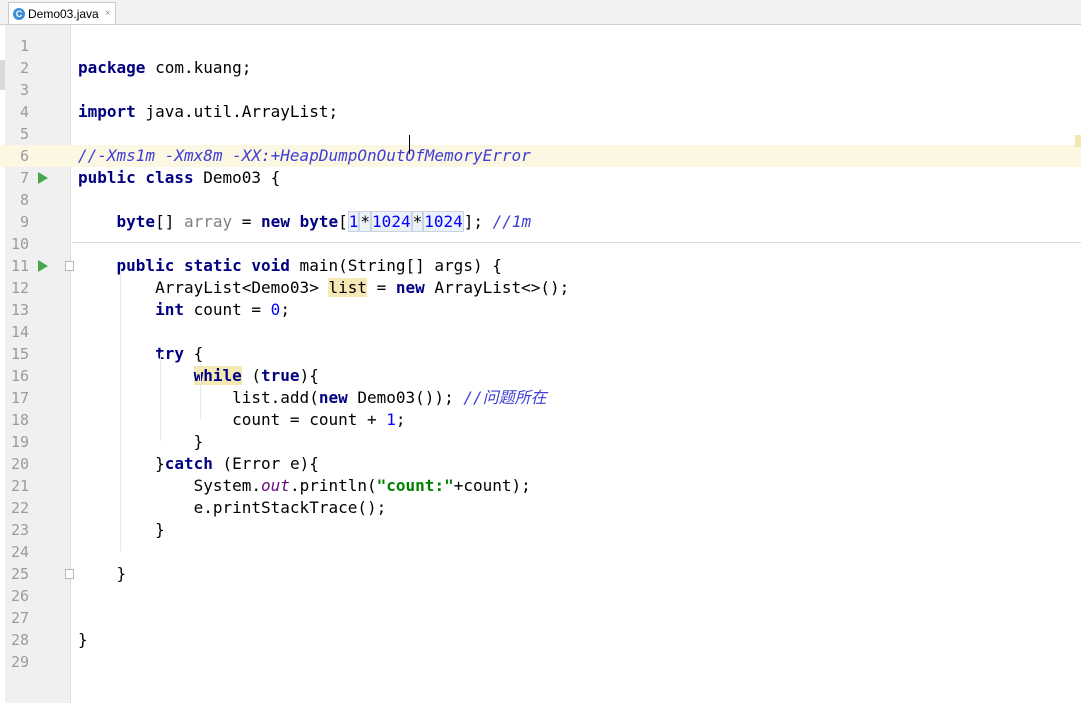 The height and width of the screenshot is (703, 1081). Describe the element at coordinates (108, 13) in the screenshot. I see `close-icon: ×` at that location.